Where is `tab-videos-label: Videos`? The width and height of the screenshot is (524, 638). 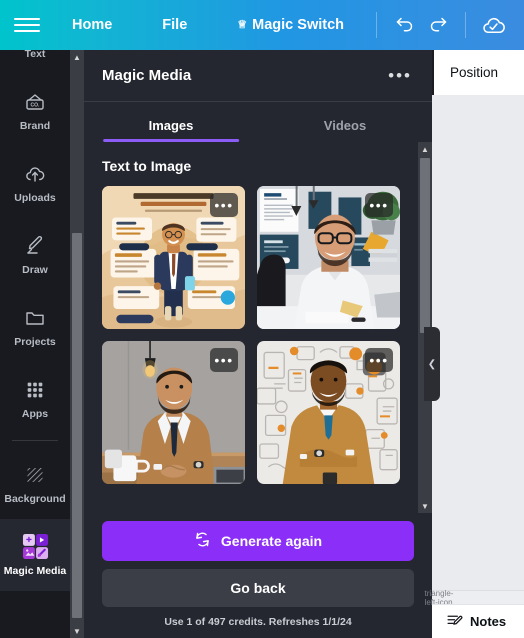 tab-videos-label: Videos is located at coordinates (345, 125).